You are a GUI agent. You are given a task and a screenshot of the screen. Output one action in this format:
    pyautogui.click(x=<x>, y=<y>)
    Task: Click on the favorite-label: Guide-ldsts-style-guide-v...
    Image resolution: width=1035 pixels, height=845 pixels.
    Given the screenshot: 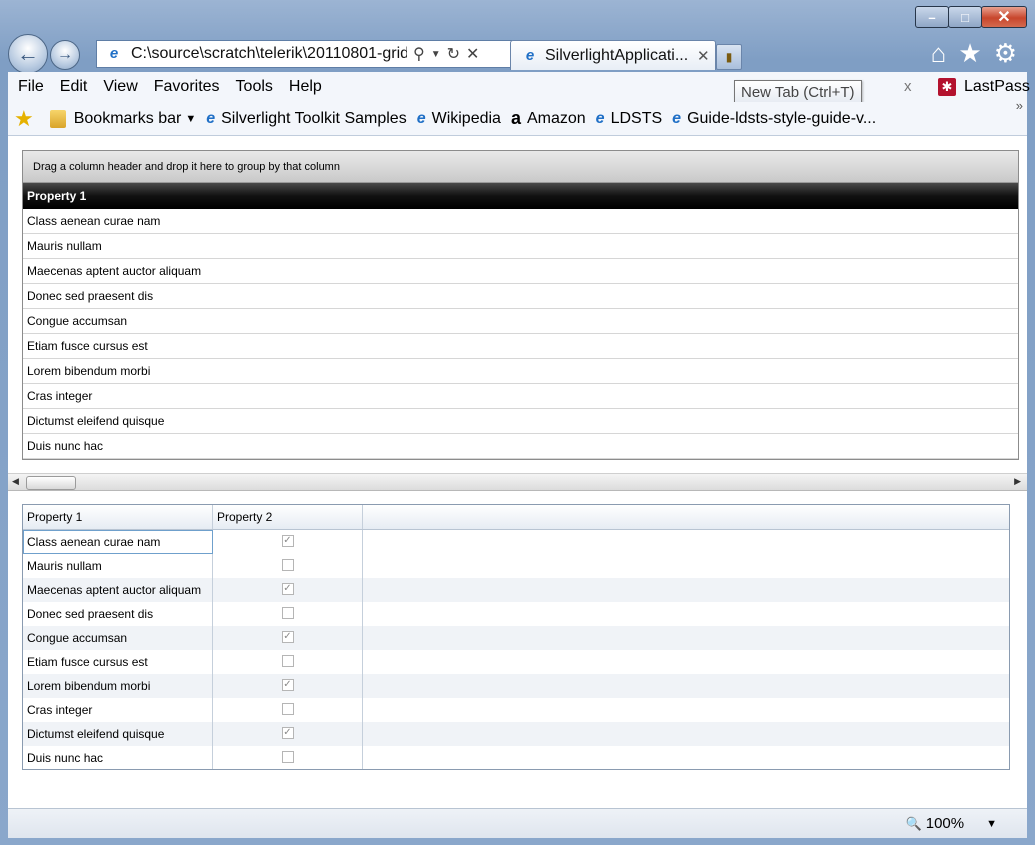 What is the action you would take?
    pyautogui.click(x=782, y=118)
    